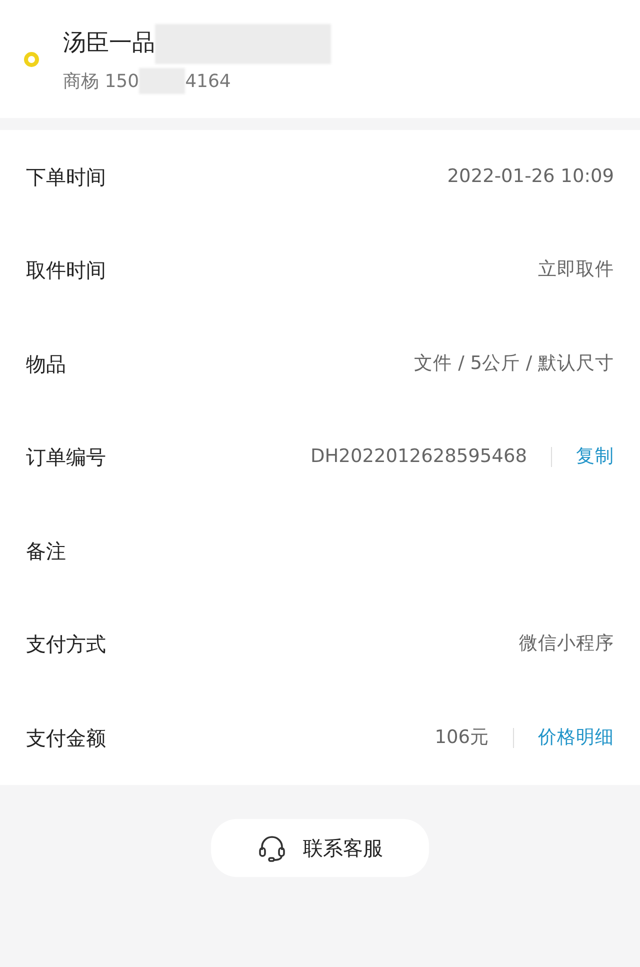 The height and width of the screenshot is (967, 640). I want to click on headset-icon, so click(272, 848).